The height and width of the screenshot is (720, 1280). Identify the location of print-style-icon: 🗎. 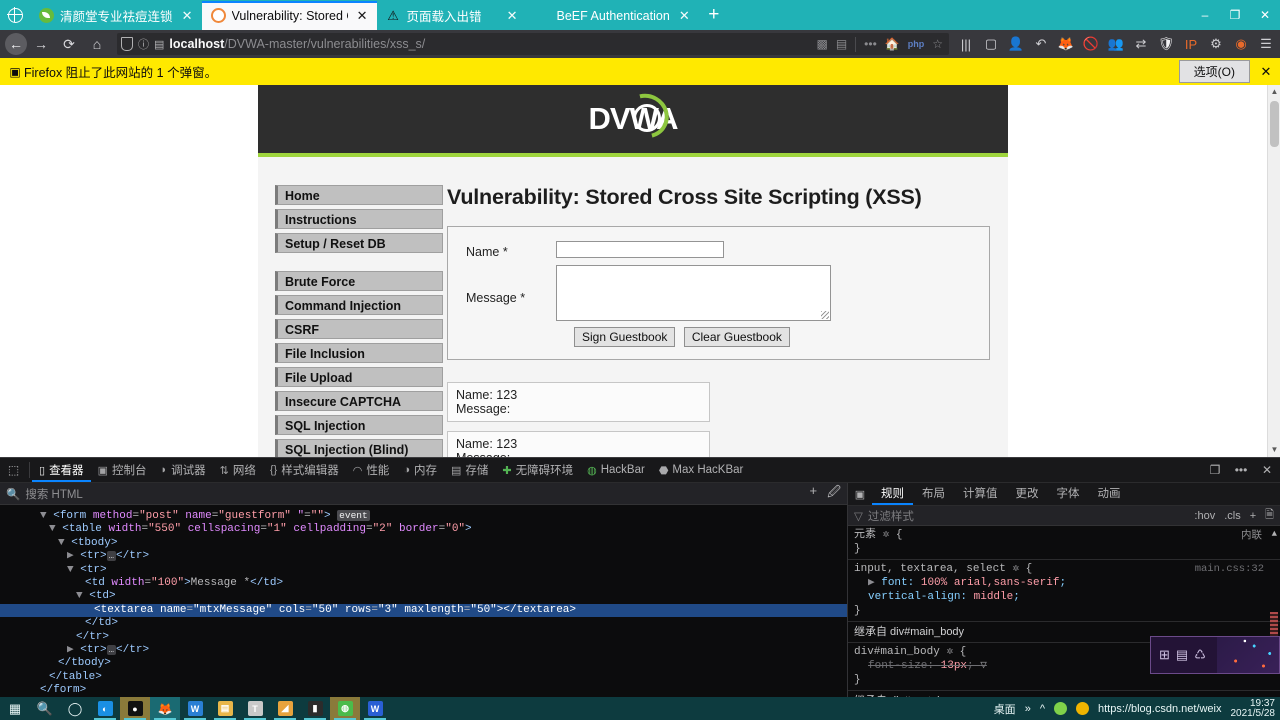
(1269, 515).